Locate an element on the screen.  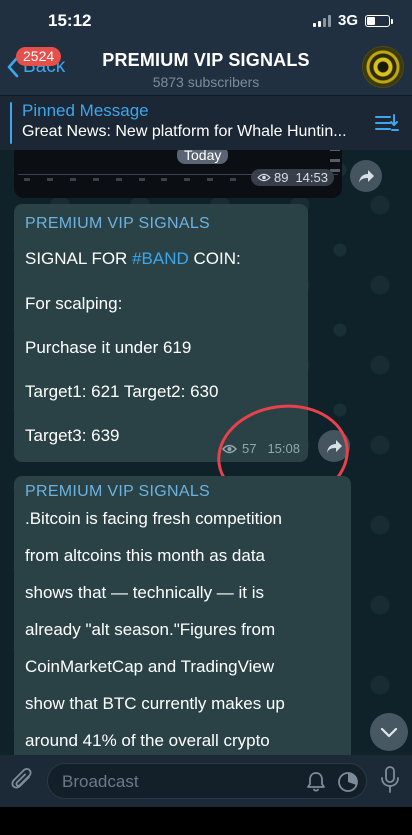
hashtag-link: #BAND is located at coordinates (160, 258).